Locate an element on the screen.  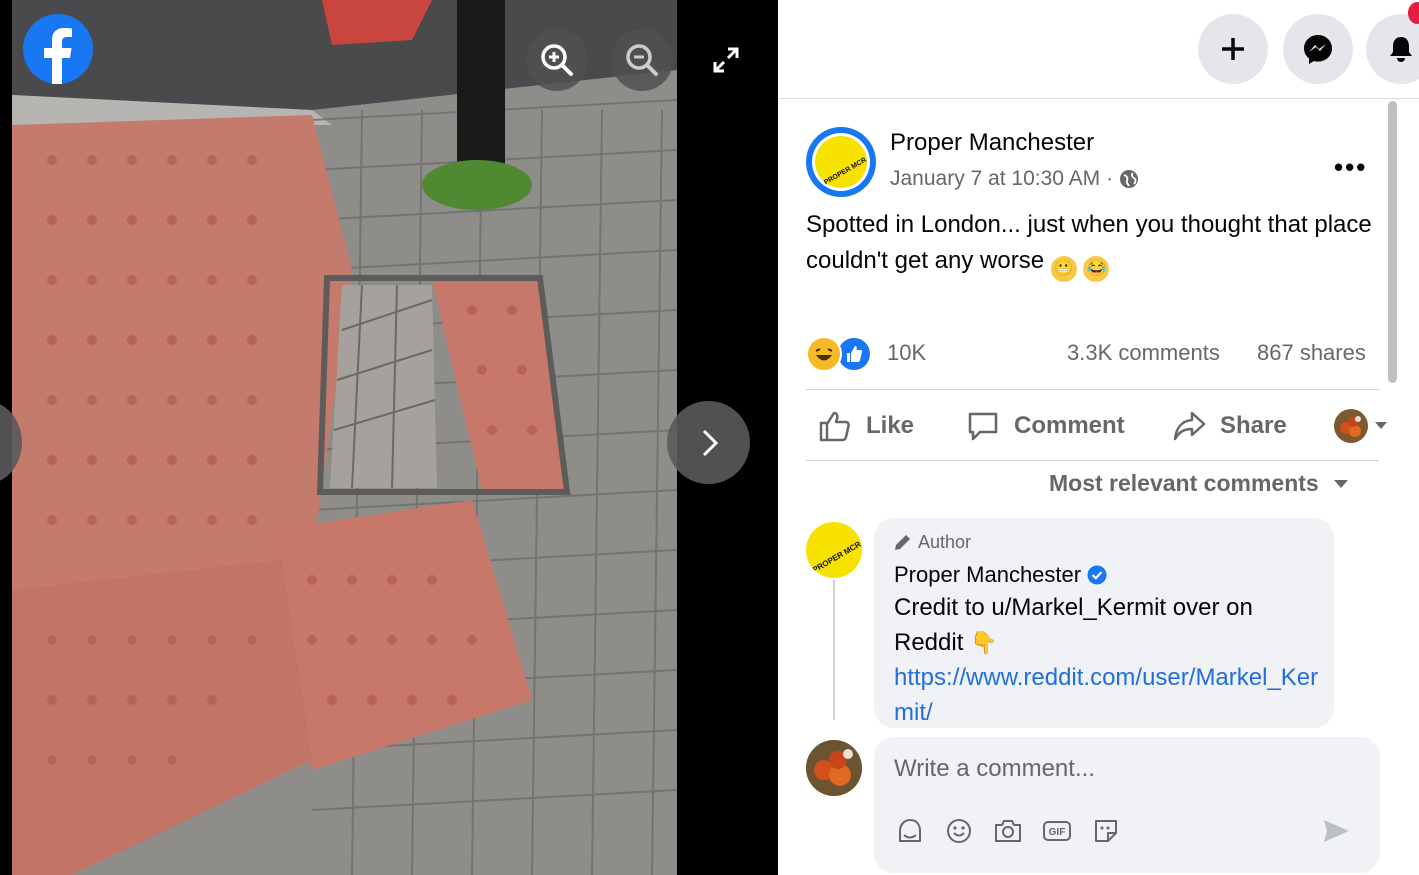
avatar-sticker-icon is located at coordinates (910, 830).